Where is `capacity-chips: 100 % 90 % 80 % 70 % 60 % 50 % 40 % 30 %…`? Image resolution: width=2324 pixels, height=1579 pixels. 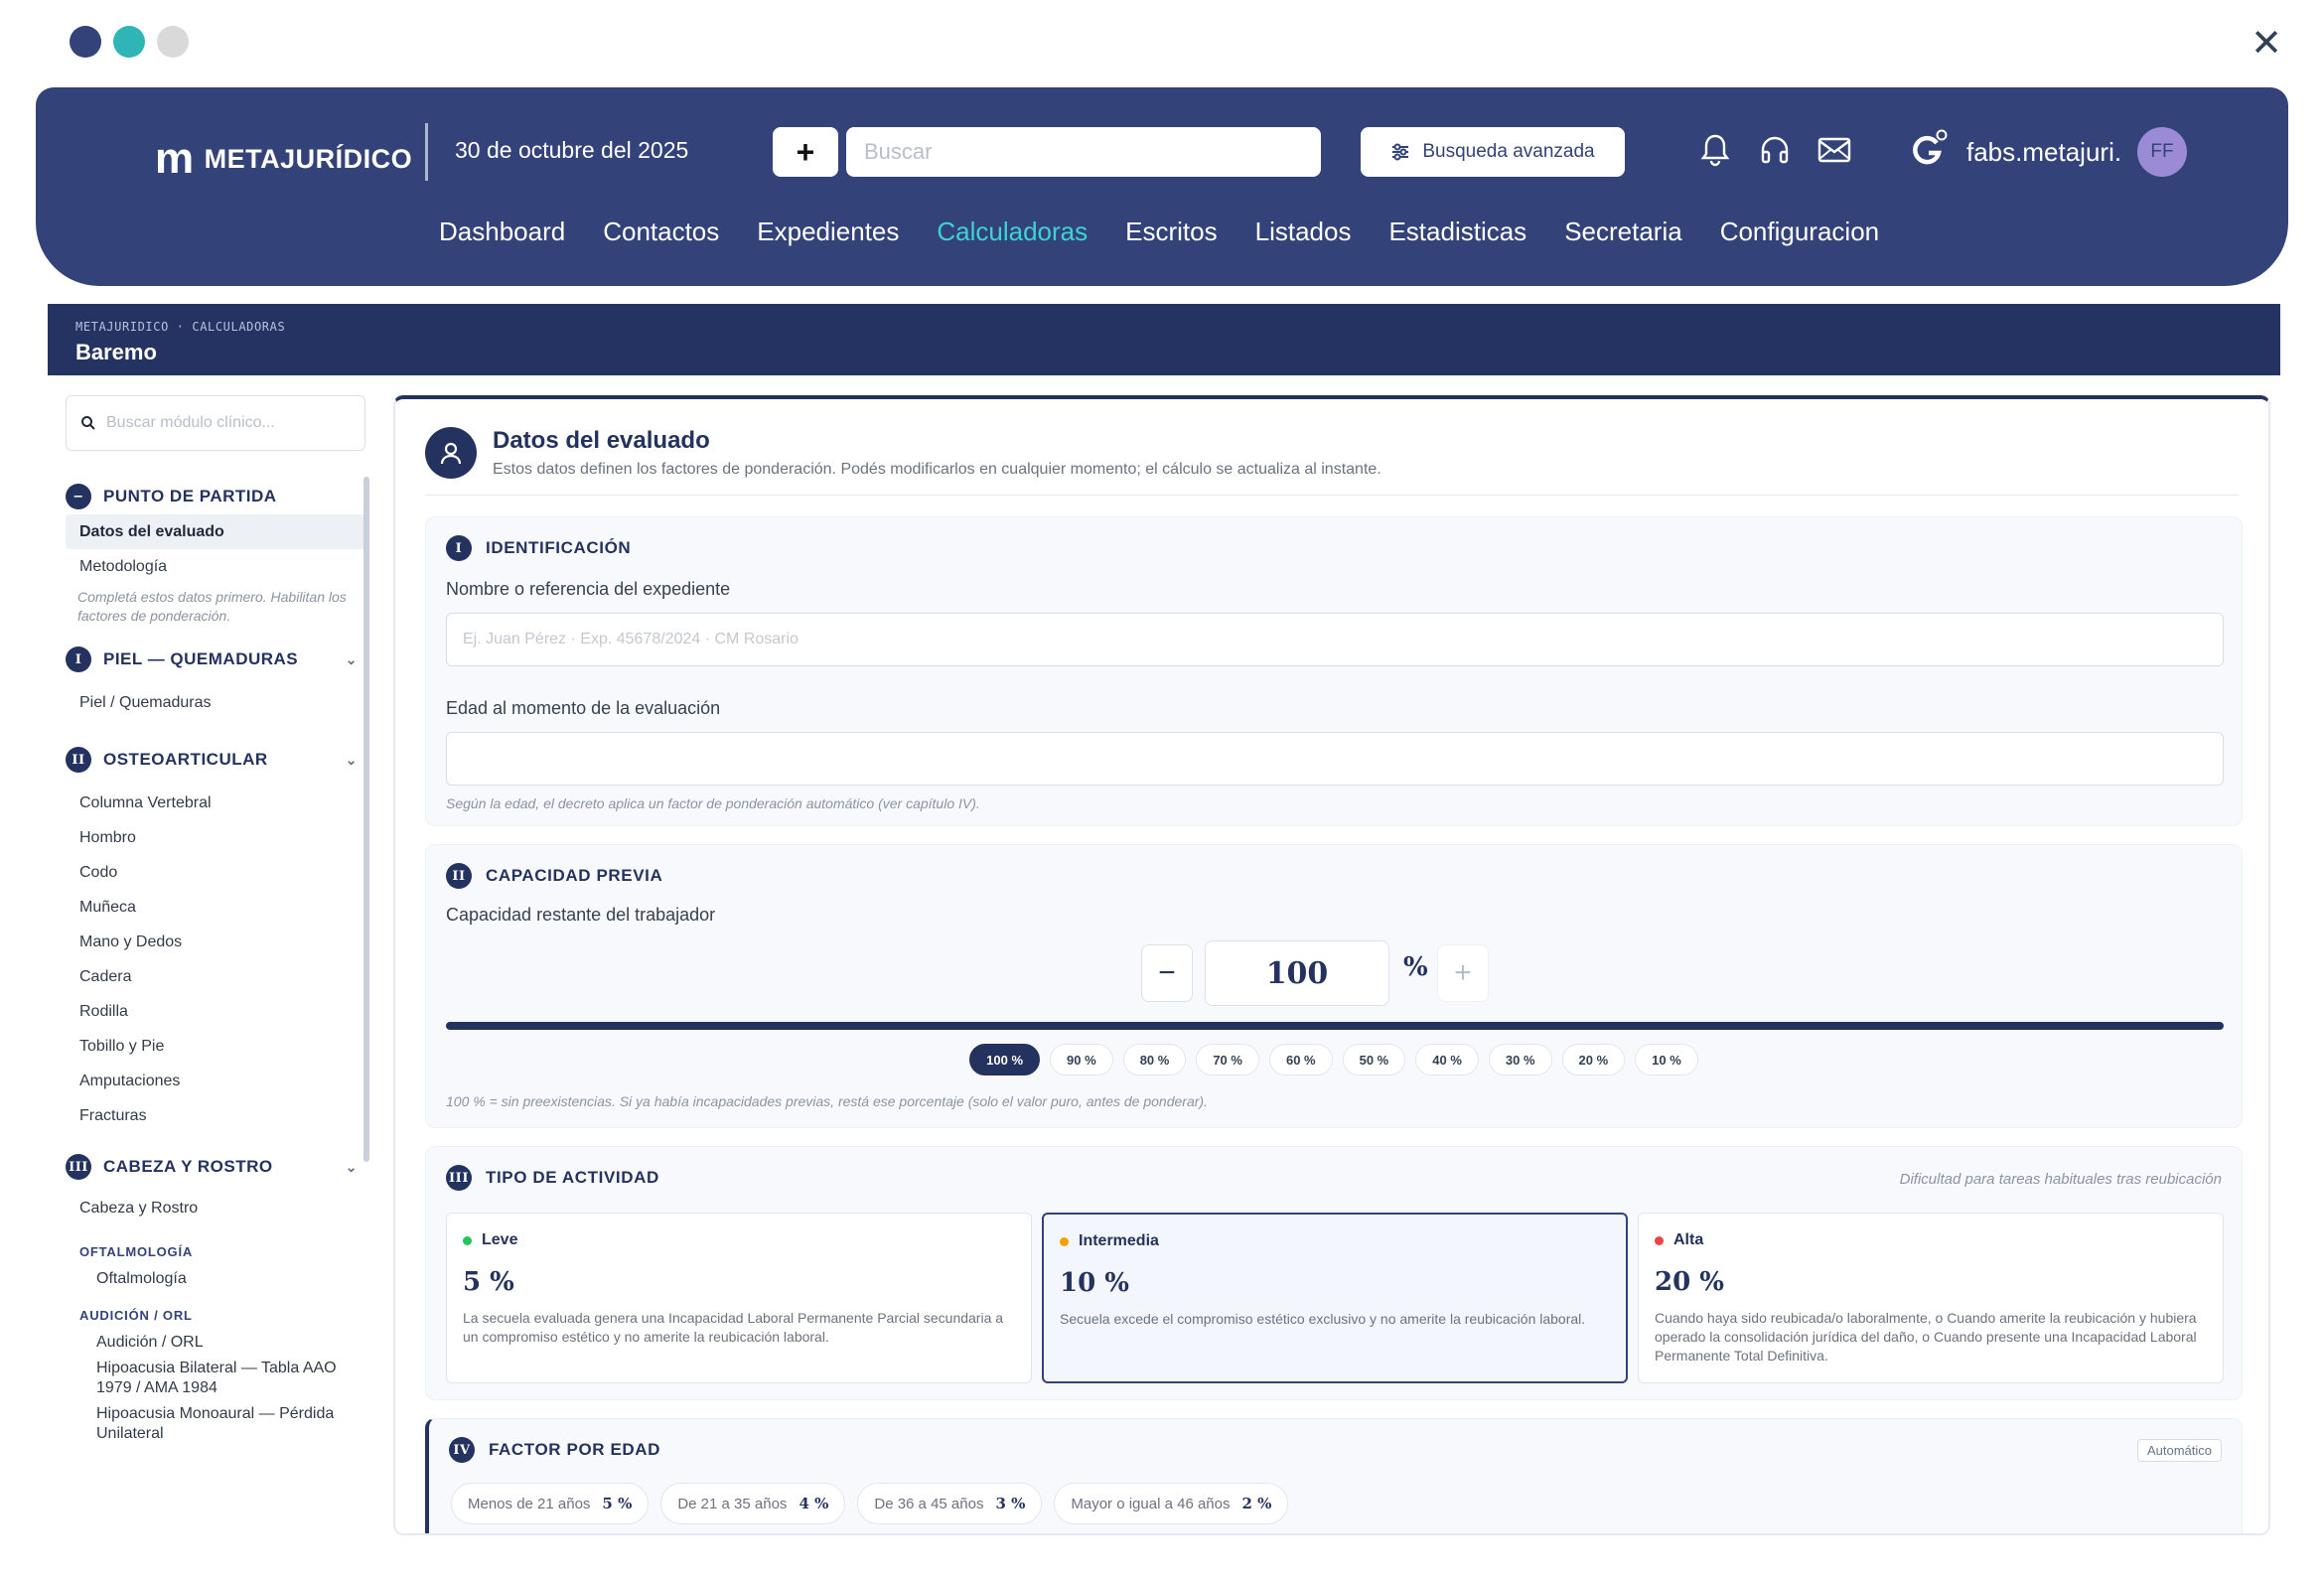 capacity-chips: 100 % 90 % 80 % 70 % 60 % 50 % 40 % 30 %… is located at coordinates (1334, 1060).